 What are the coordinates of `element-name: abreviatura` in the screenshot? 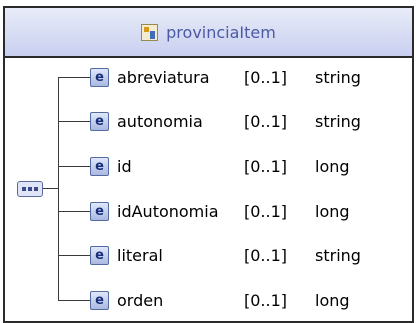 It's located at (163, 77).